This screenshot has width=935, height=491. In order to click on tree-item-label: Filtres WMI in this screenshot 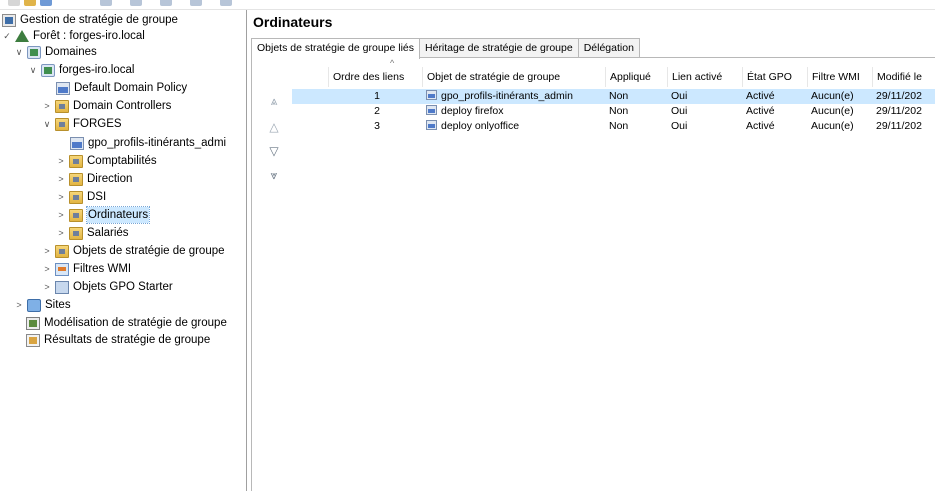, I will do `click(102, 269)`.